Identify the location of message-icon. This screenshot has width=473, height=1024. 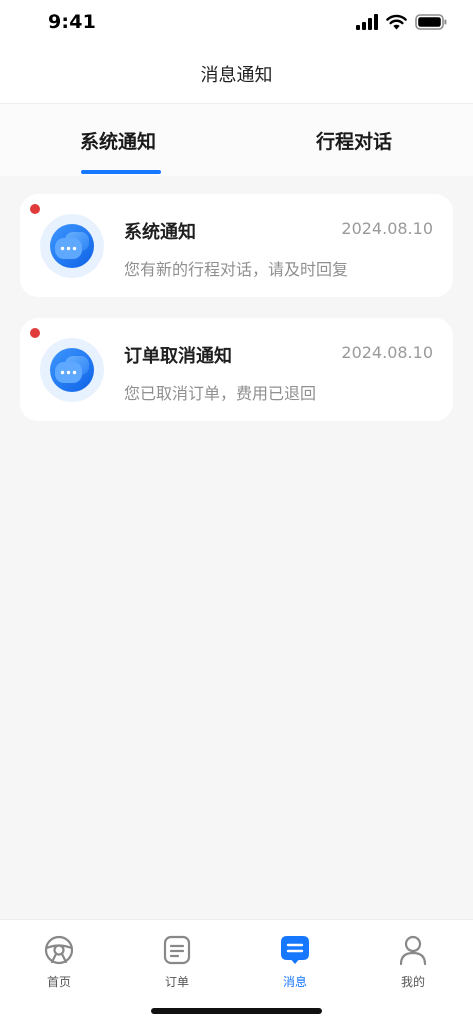
(295, 950).